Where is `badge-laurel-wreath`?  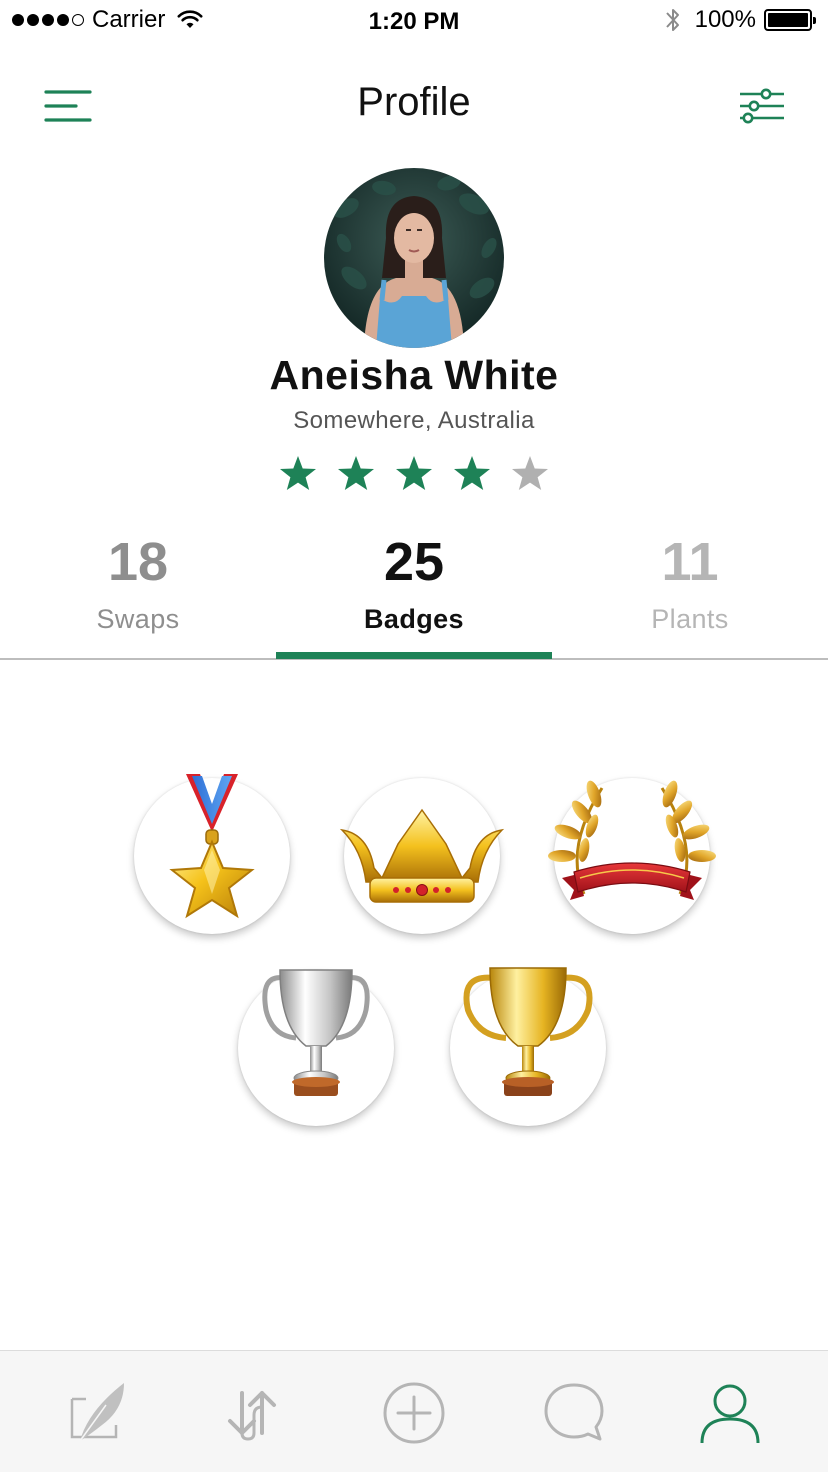
badge-laurel-wreath is located at coordinates (632, 856).